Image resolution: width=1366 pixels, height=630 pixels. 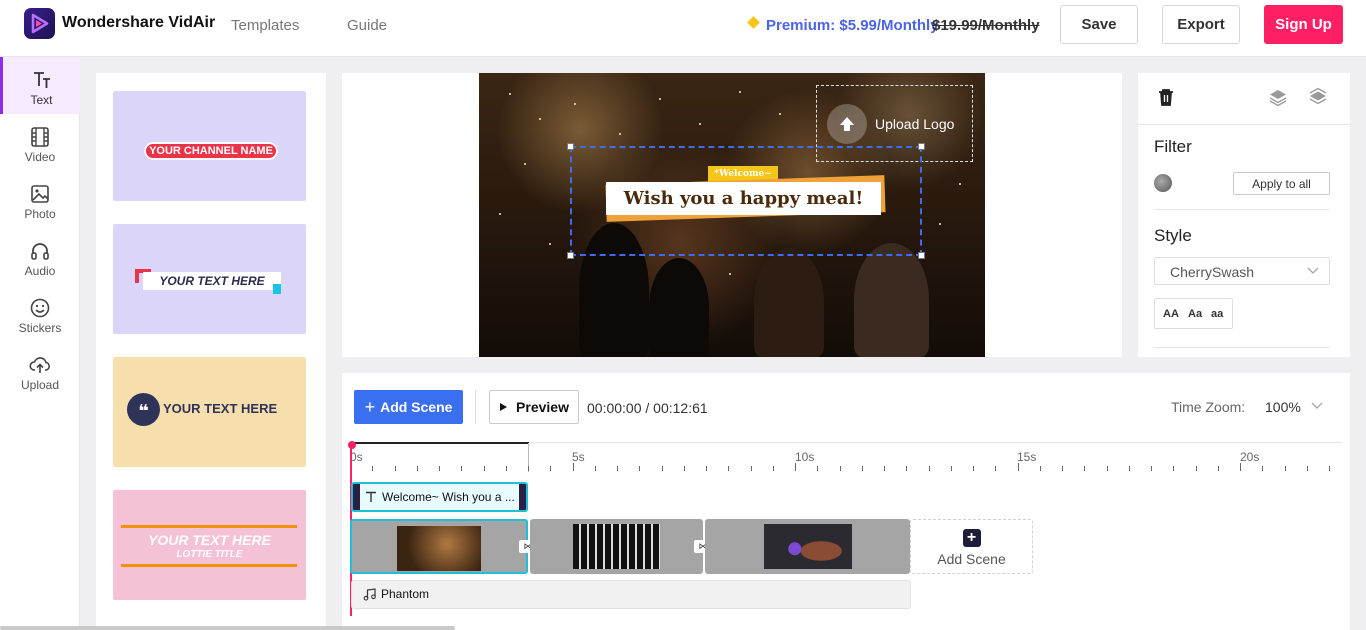 What do you see at coordinates (534, 407) in the screenshot?
I see `preview-button: Preview` at bounding box center [534, 407].